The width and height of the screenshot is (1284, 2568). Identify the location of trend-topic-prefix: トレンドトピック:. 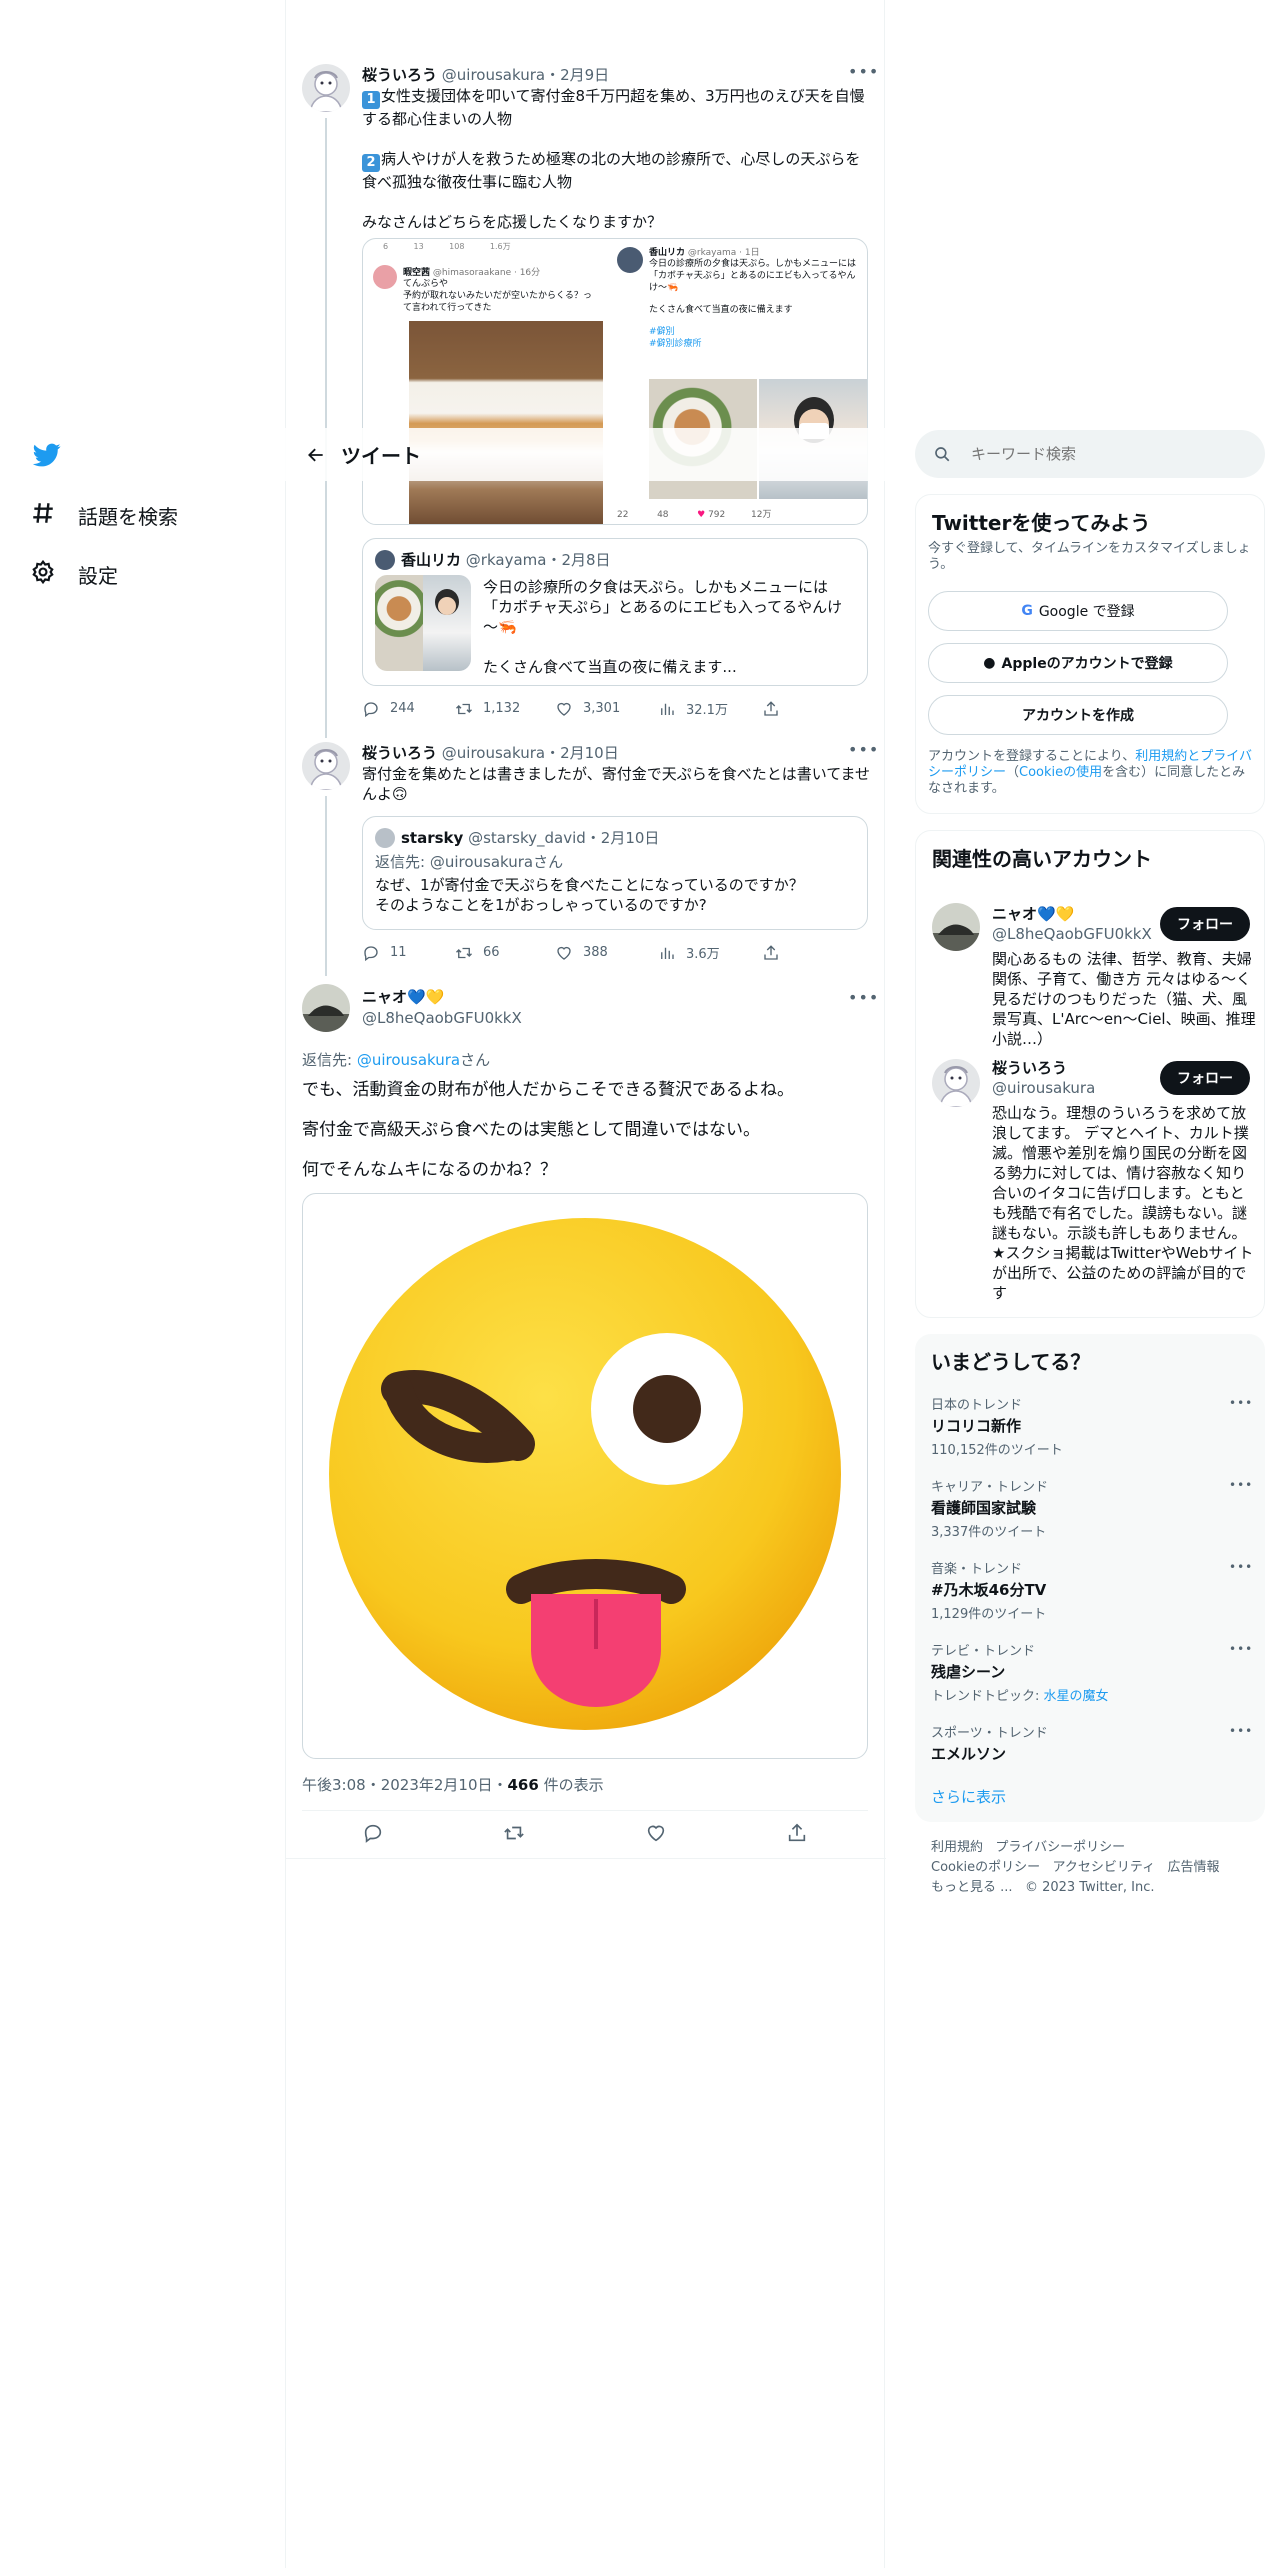
(987, 1696).